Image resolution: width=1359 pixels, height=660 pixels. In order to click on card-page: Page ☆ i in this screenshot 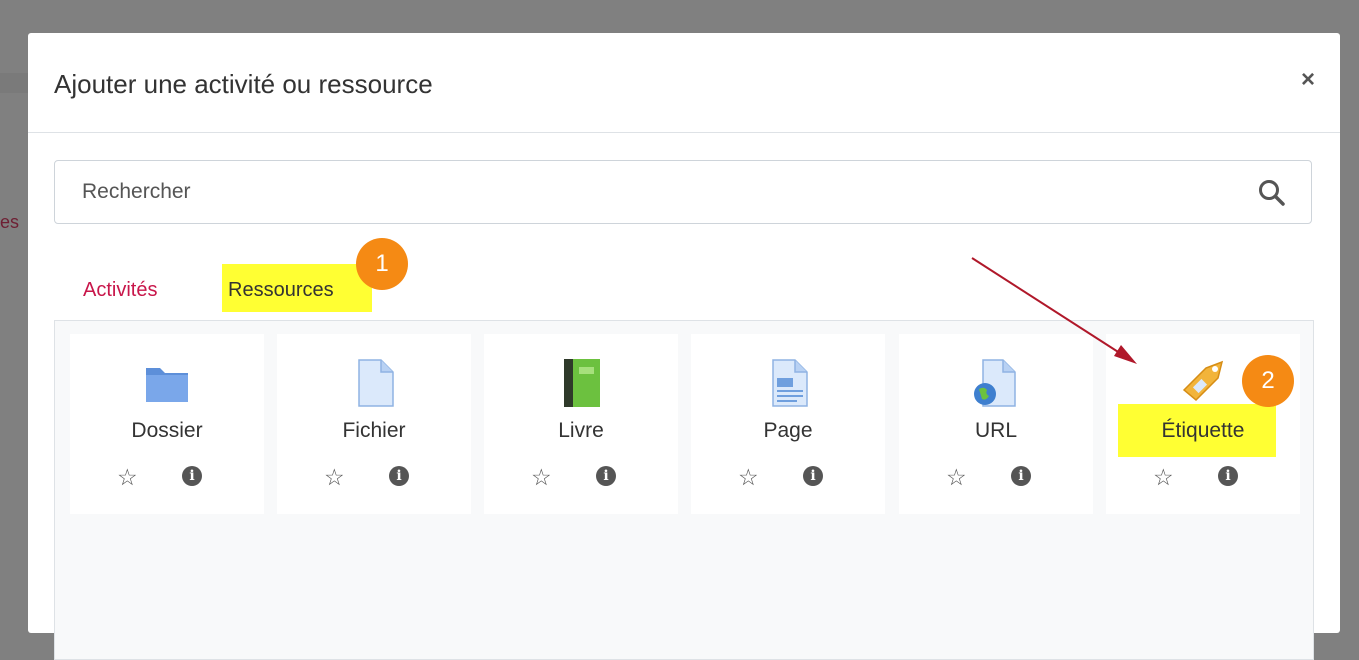, I will do `click(788, 424)`.